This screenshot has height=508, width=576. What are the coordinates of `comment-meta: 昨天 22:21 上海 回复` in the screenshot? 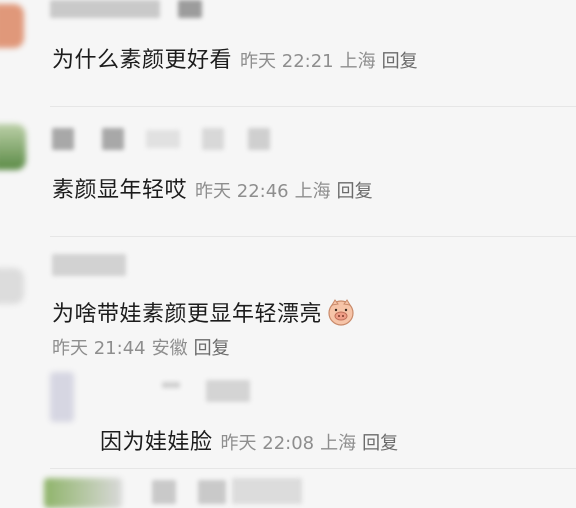 It's located at (332, 61).